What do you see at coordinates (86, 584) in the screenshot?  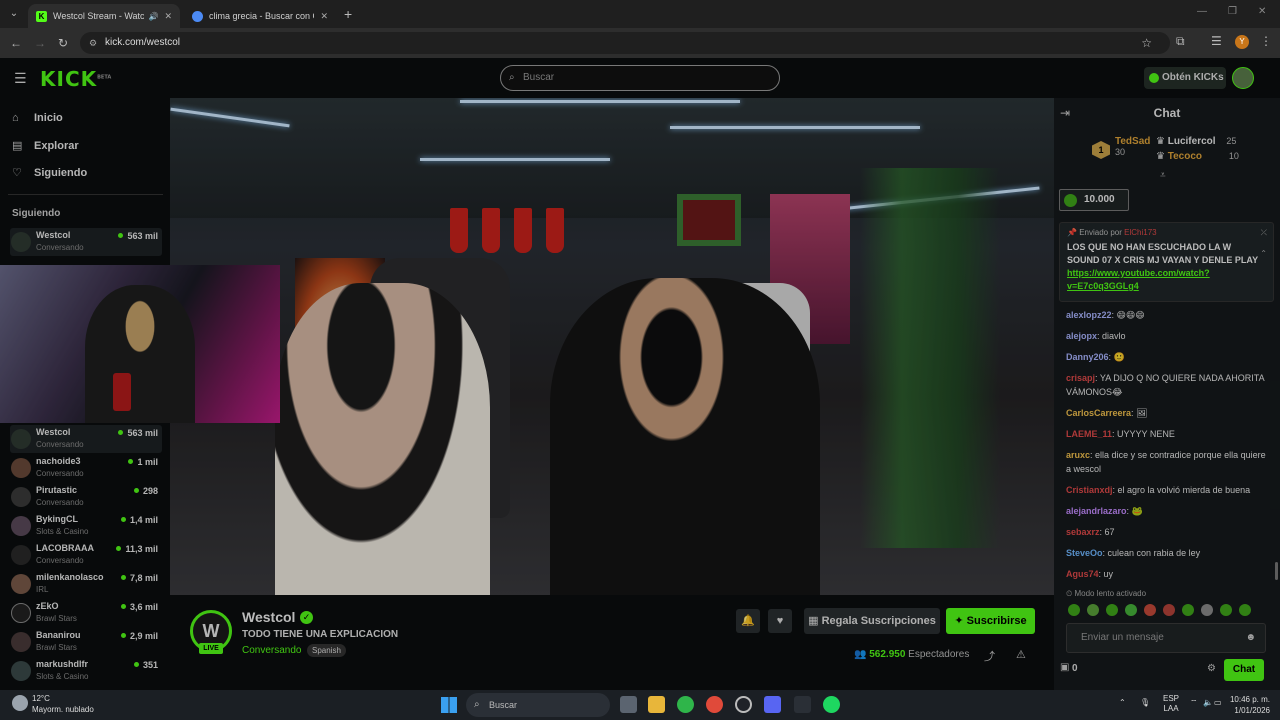 I see `sidebar-channel: milenkanolasco IRL 7,8 mil` at bounding box center [86, 584].